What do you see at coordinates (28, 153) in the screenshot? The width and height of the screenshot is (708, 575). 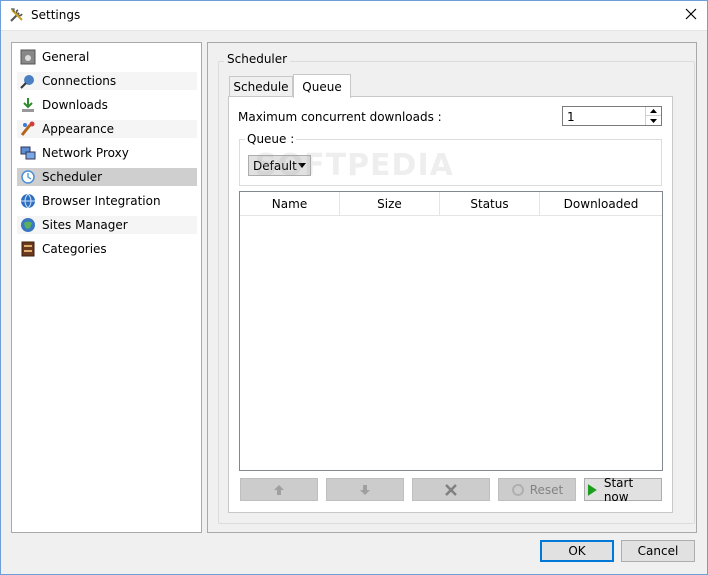 I see `network-proxy-icon` at bounding box center [28, 153].